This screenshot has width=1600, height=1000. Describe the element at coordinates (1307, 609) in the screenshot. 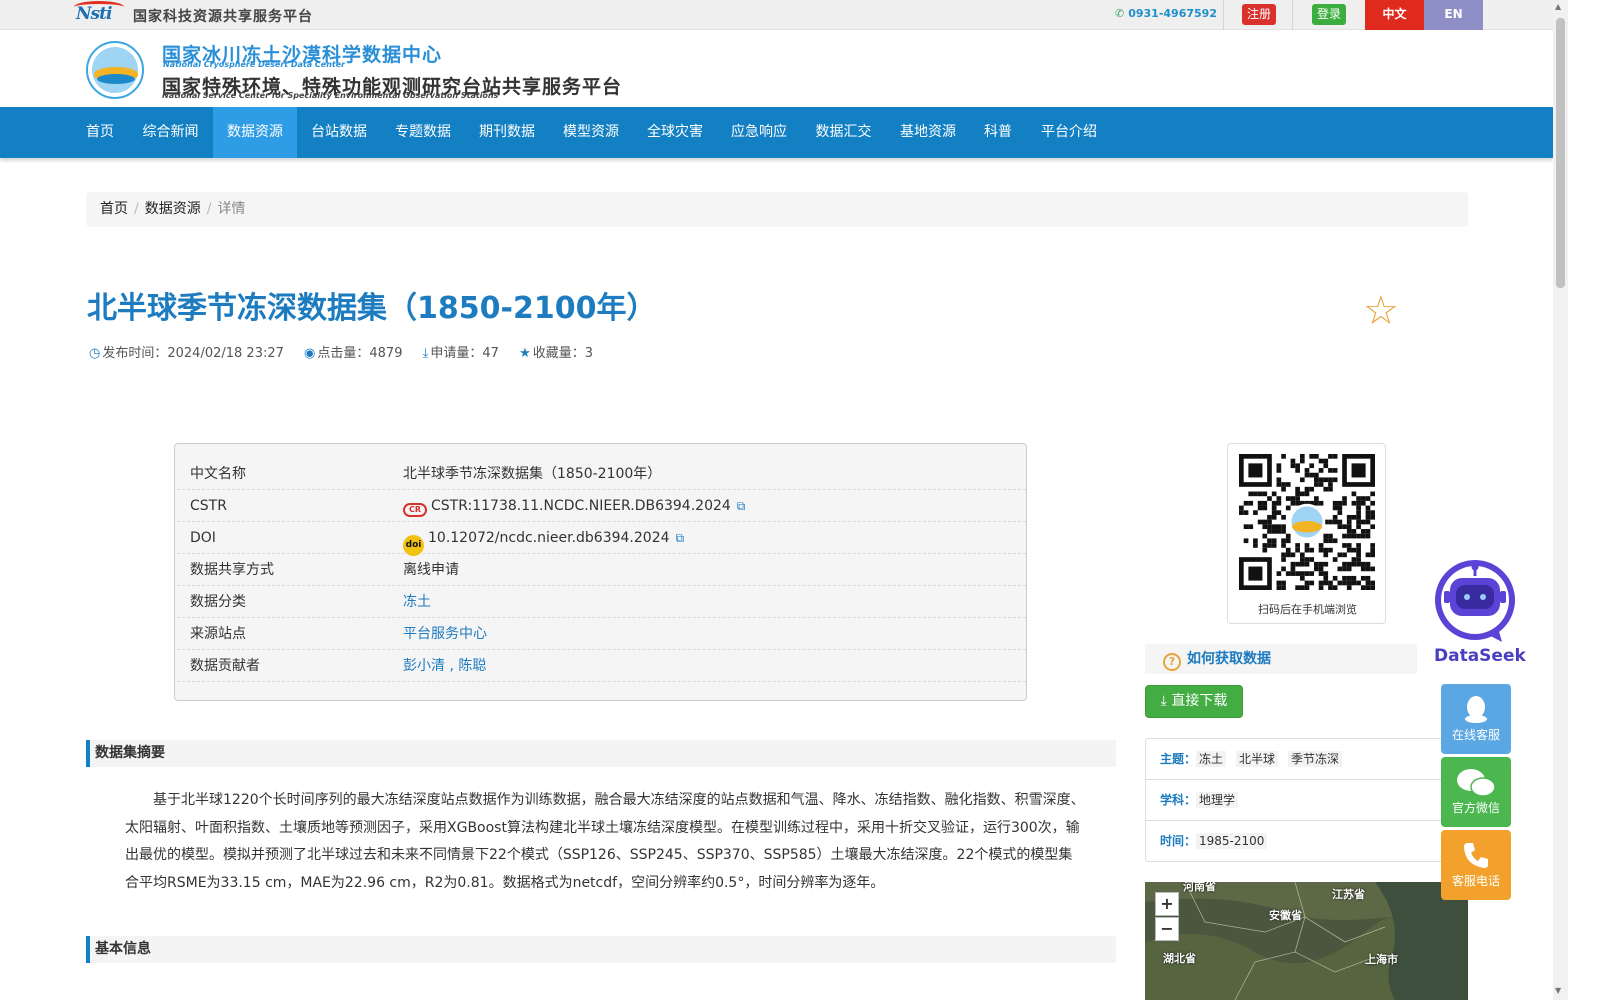

I see `qr-caption: 扫码后在手机端浏览` at that location.